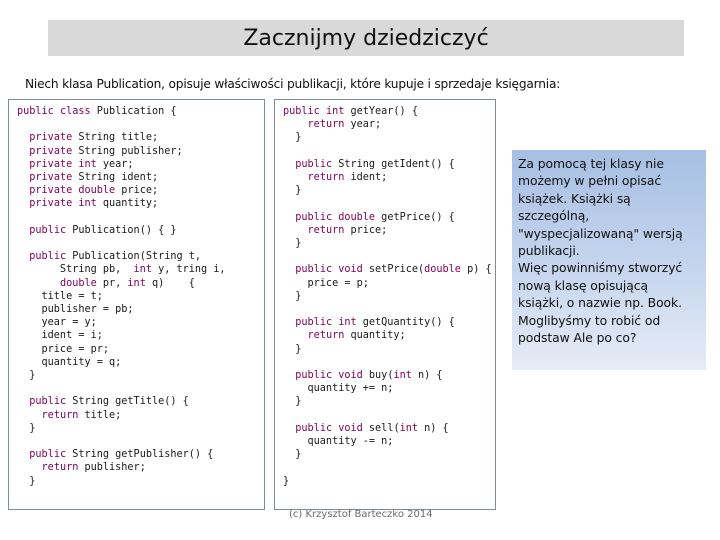 This screenshot has width=720, height=540. What do you see at coordinates (338, 442) in the screenshot?
I see `code-line: quantity -= n;` at bounding box center [338, 442].